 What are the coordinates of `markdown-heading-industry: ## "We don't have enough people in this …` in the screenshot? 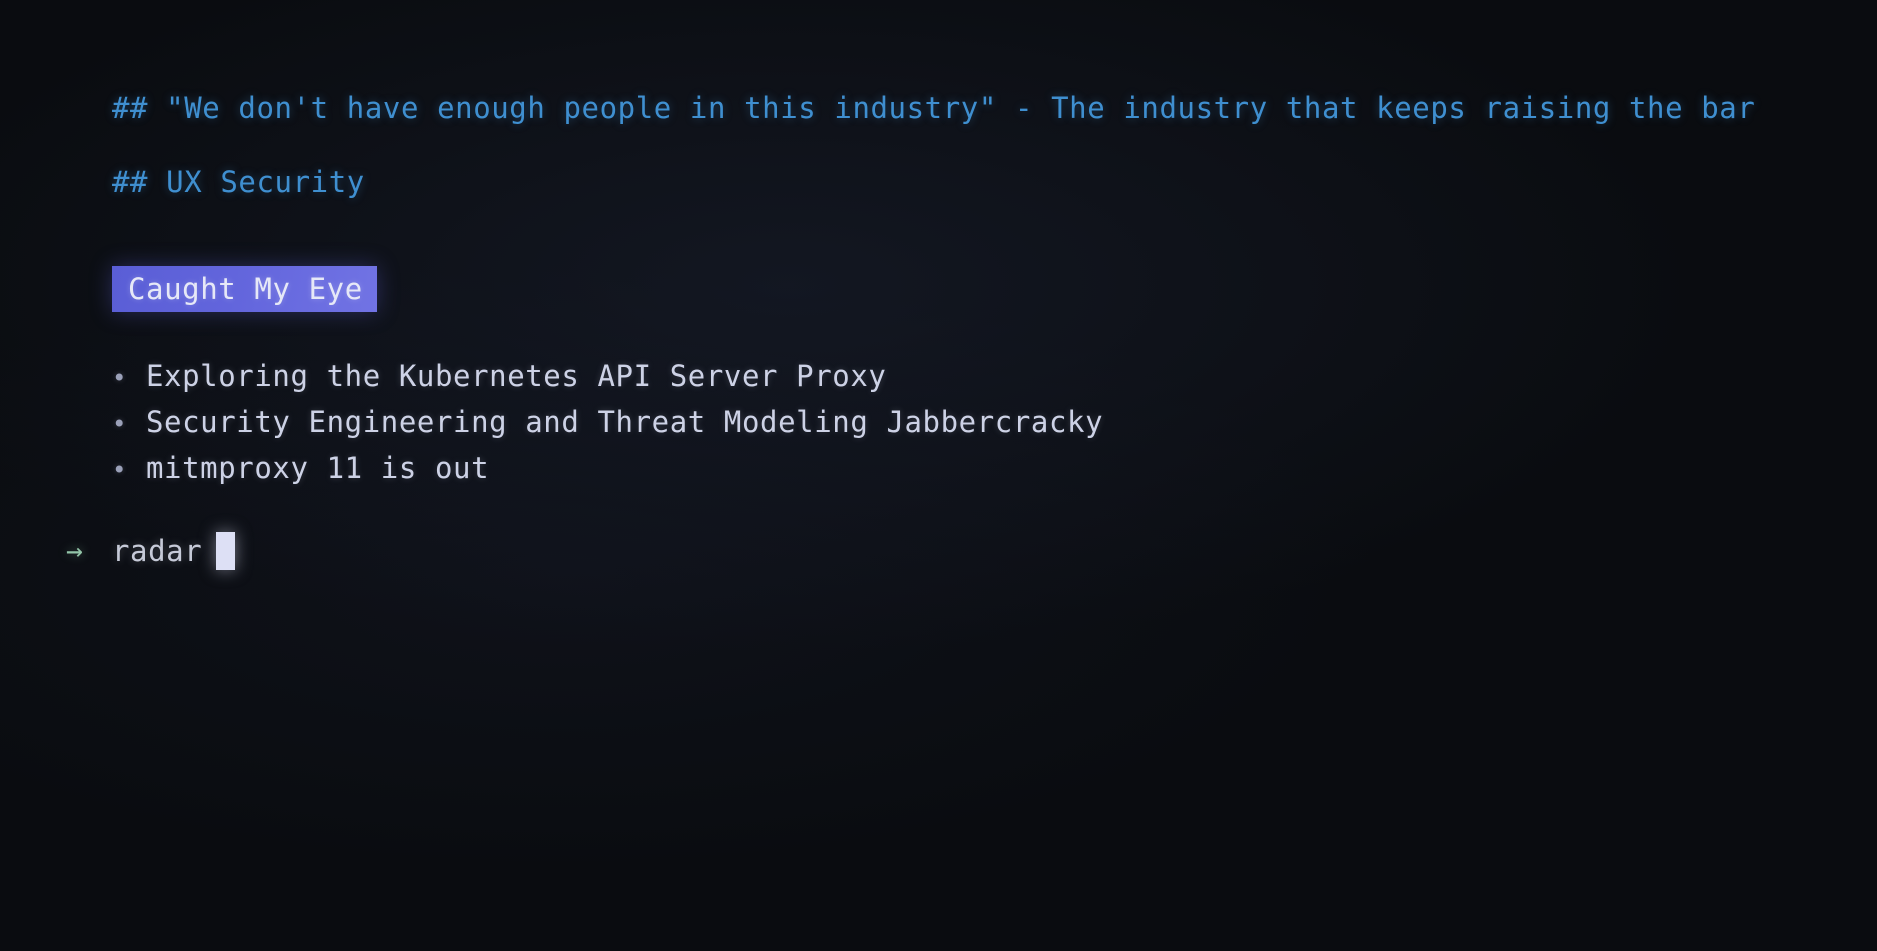 It's located at (934, 108).